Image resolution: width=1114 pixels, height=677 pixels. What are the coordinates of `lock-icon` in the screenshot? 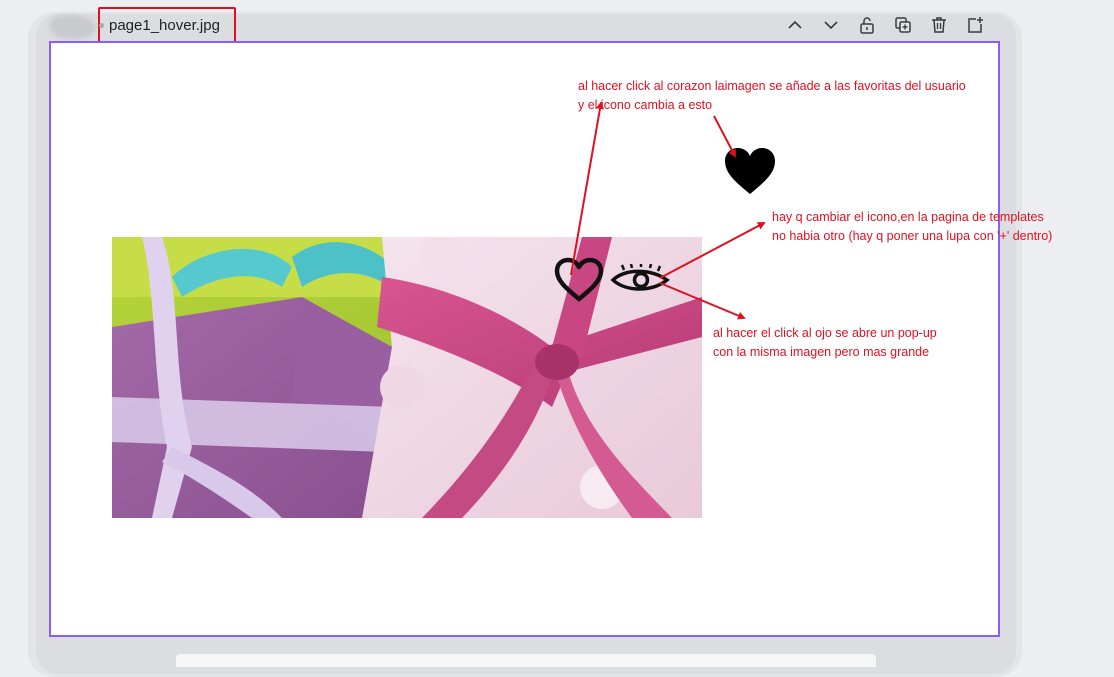 It's located at (867, 25).